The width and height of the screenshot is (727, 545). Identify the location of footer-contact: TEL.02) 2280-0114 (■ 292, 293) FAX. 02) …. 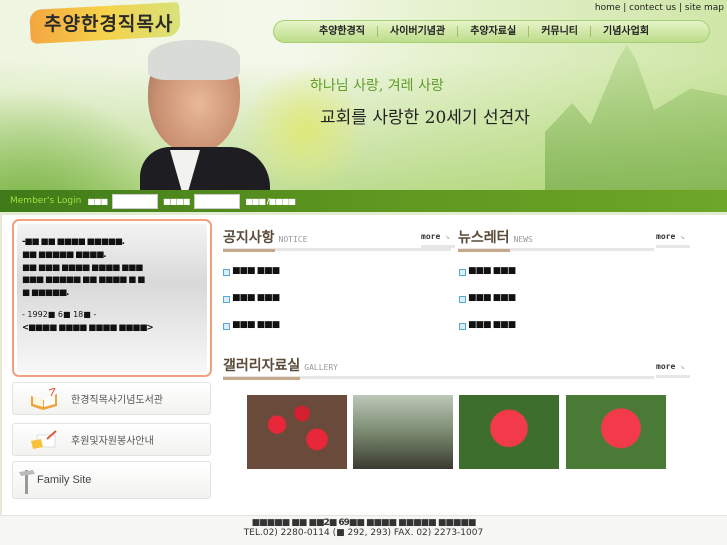
(363, 533).